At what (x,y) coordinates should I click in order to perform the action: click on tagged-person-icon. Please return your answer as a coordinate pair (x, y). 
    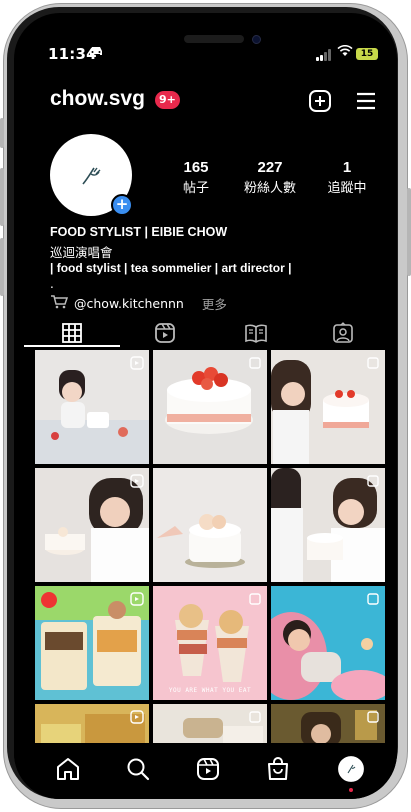
    Looking at the image, I should click on (343, 332).